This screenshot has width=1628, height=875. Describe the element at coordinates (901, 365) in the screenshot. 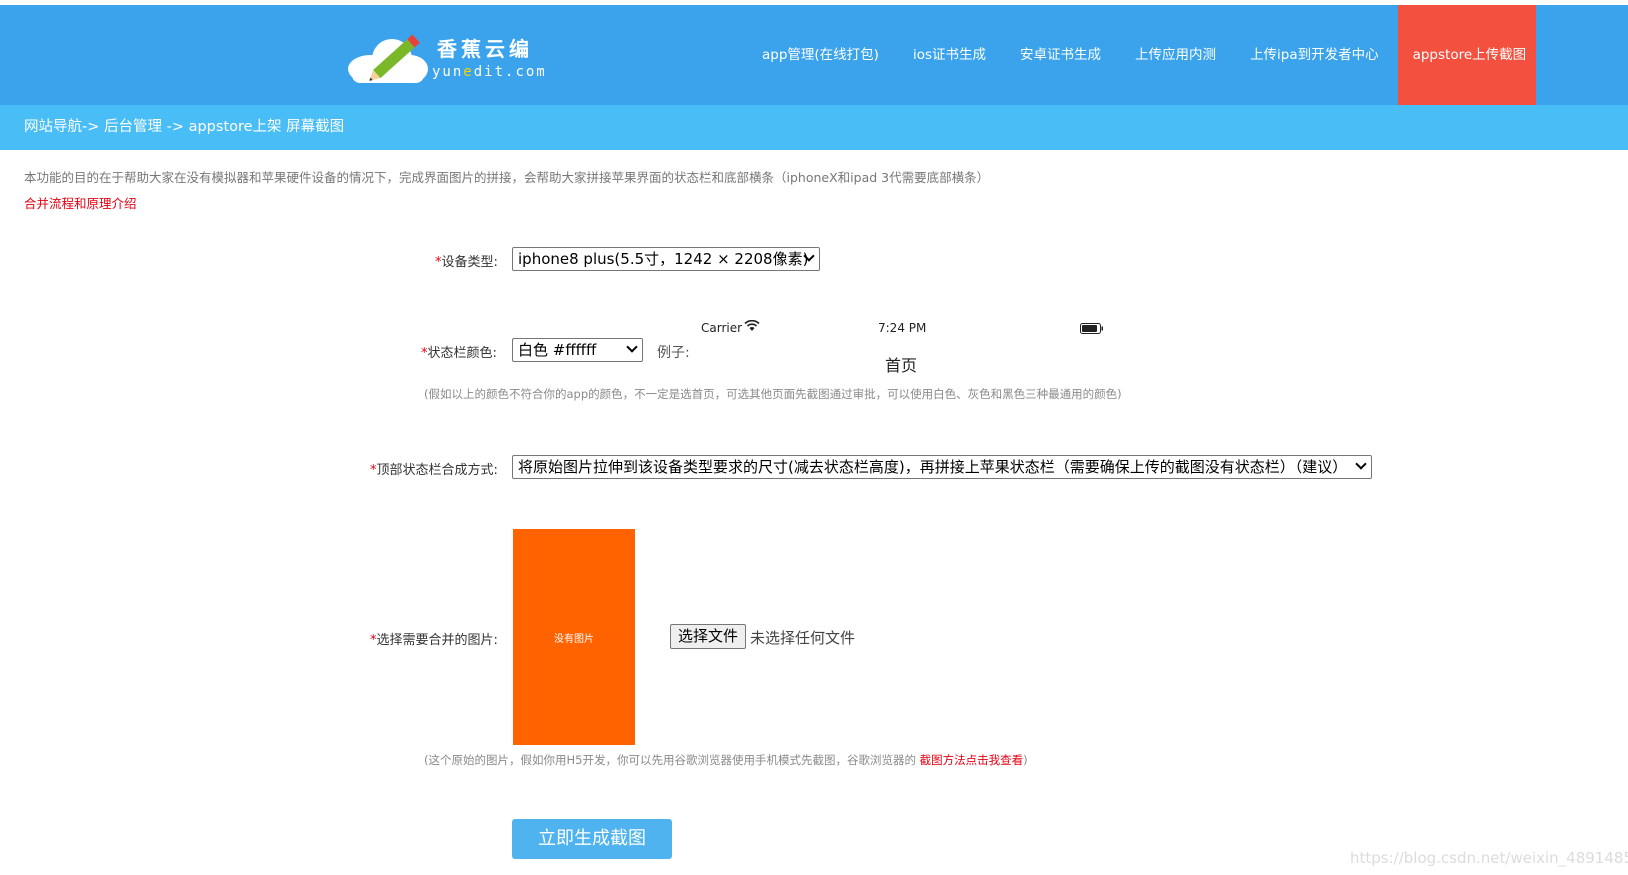

I see `statusbar-page-title: 首页` at that location.